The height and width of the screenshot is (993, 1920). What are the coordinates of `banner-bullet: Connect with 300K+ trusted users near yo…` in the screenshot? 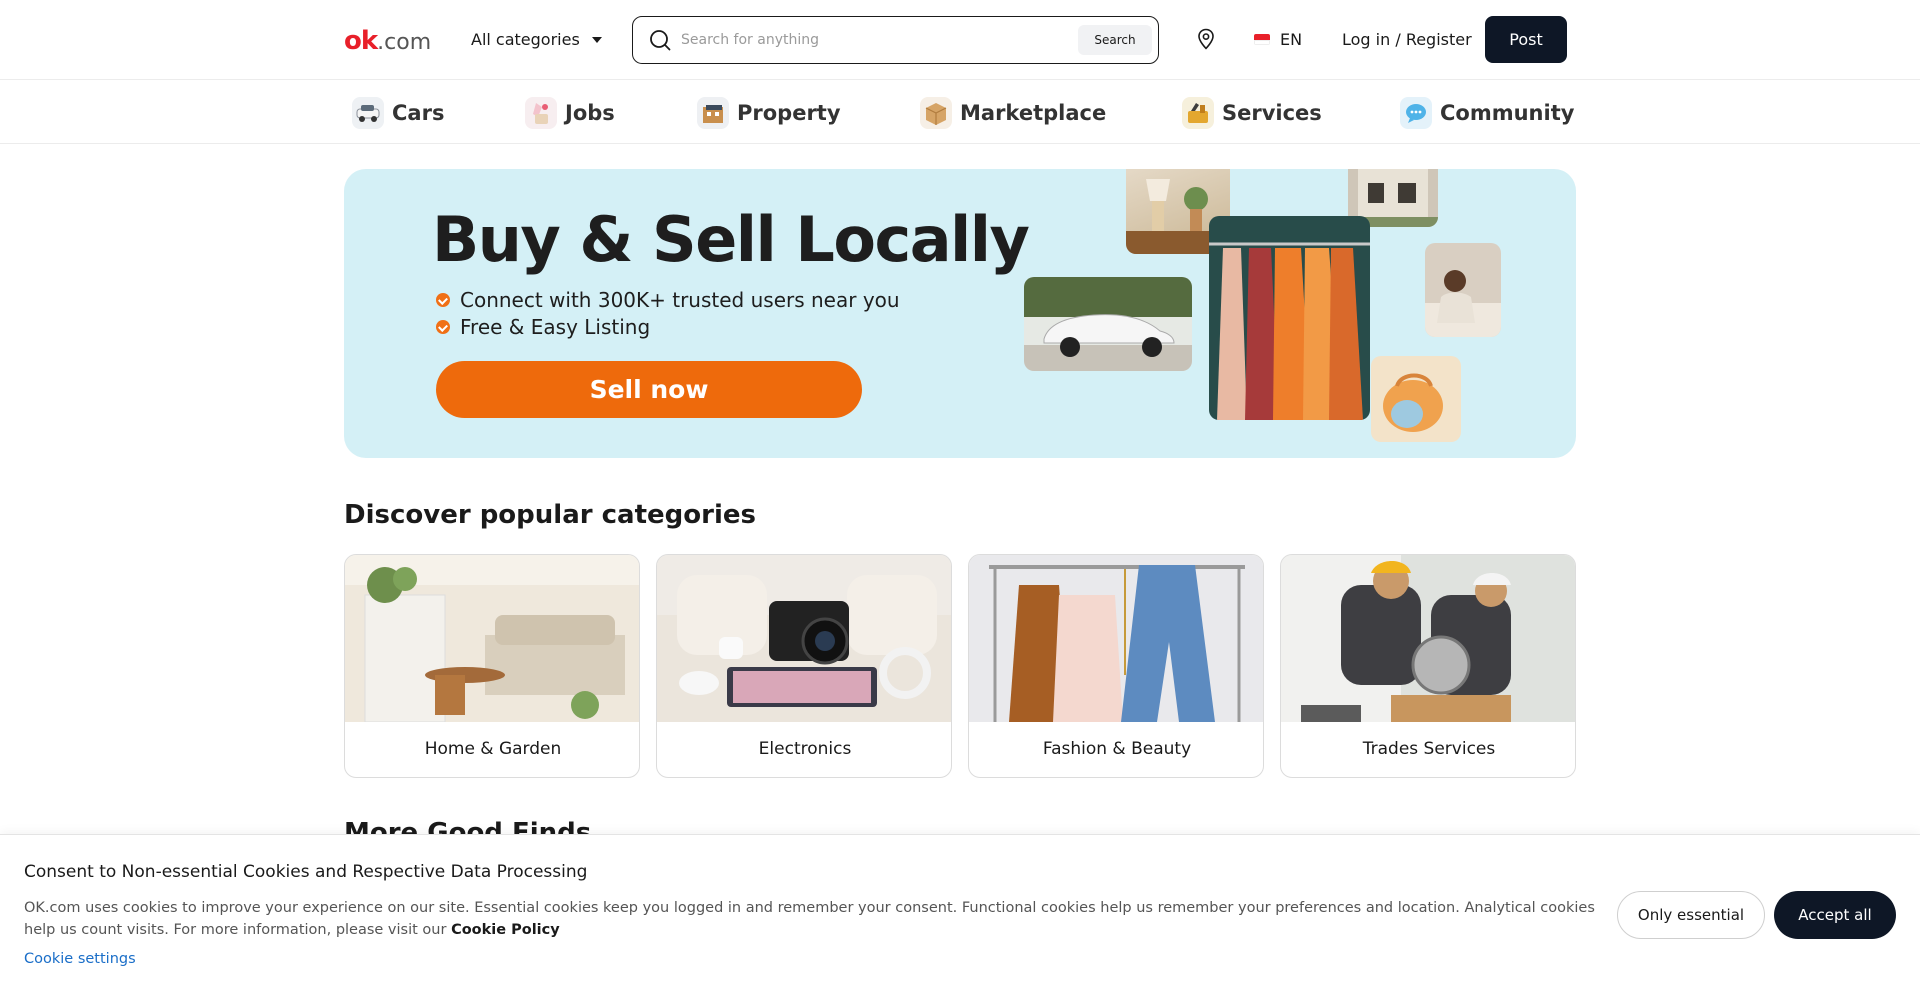 It's located at (668, 300).